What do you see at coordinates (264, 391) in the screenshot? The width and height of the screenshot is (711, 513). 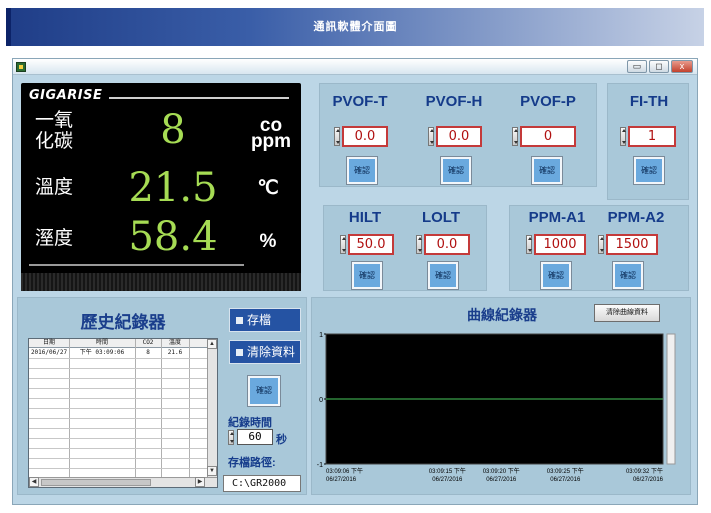 I see `history-confirm-button: 確認` at bounding box center [264, 391].